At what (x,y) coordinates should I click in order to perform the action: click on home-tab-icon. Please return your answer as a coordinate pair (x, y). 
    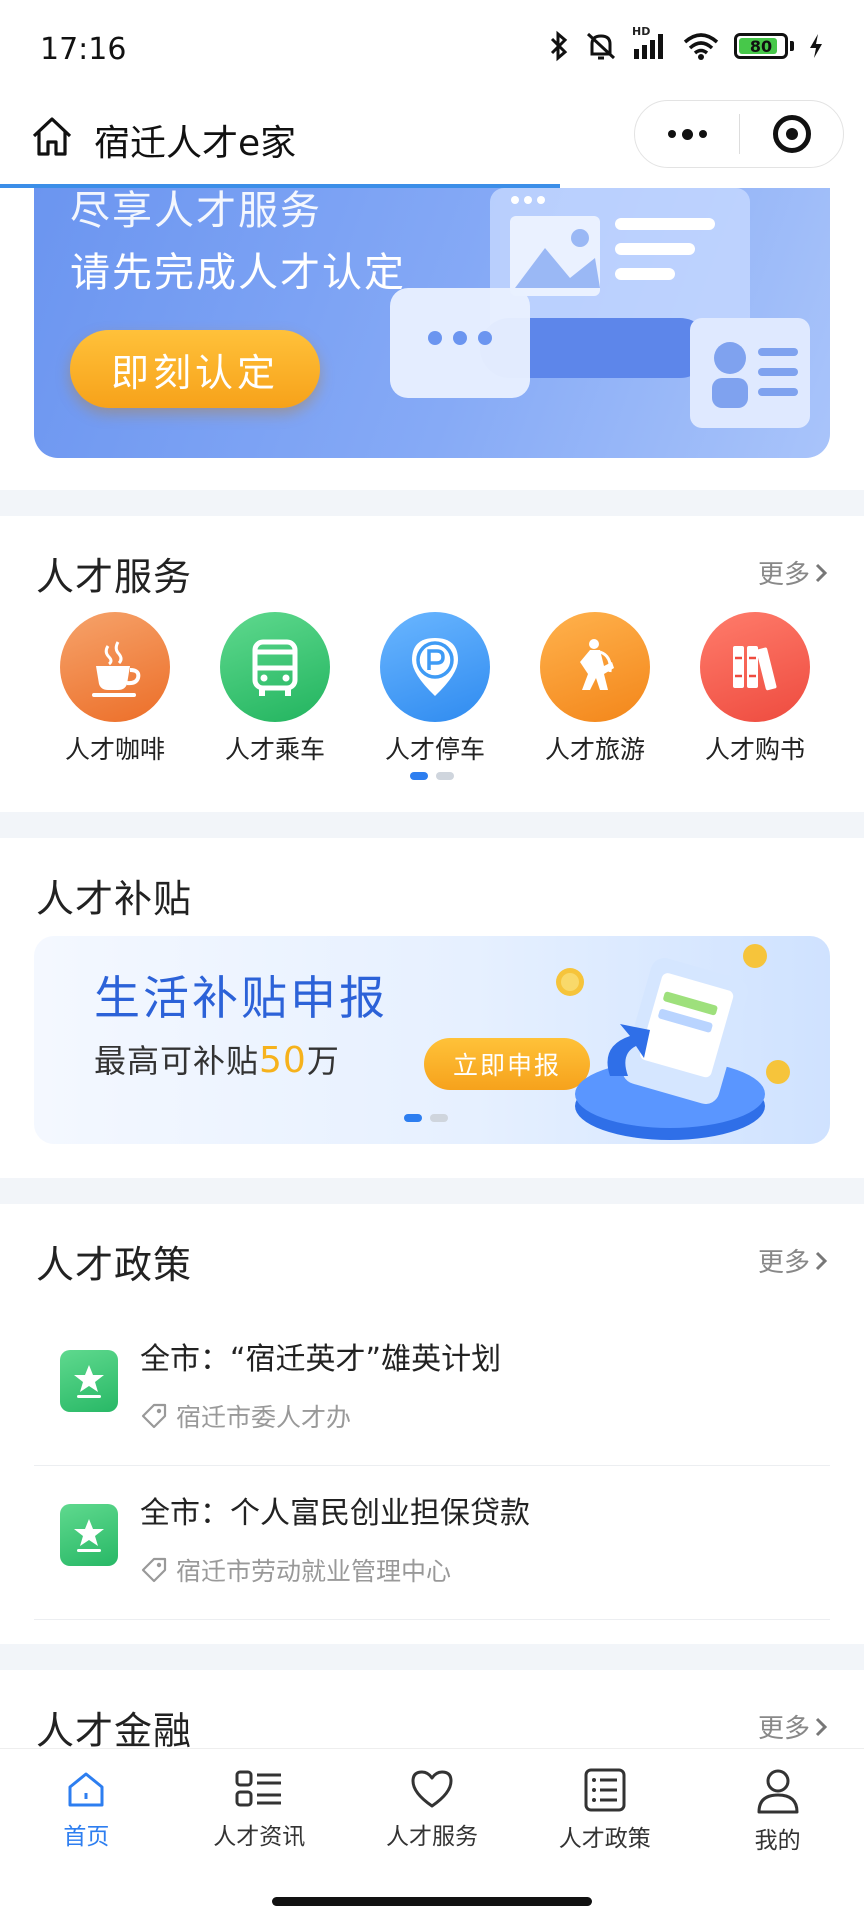
    Looking at the image, I should click on (86, 1789).